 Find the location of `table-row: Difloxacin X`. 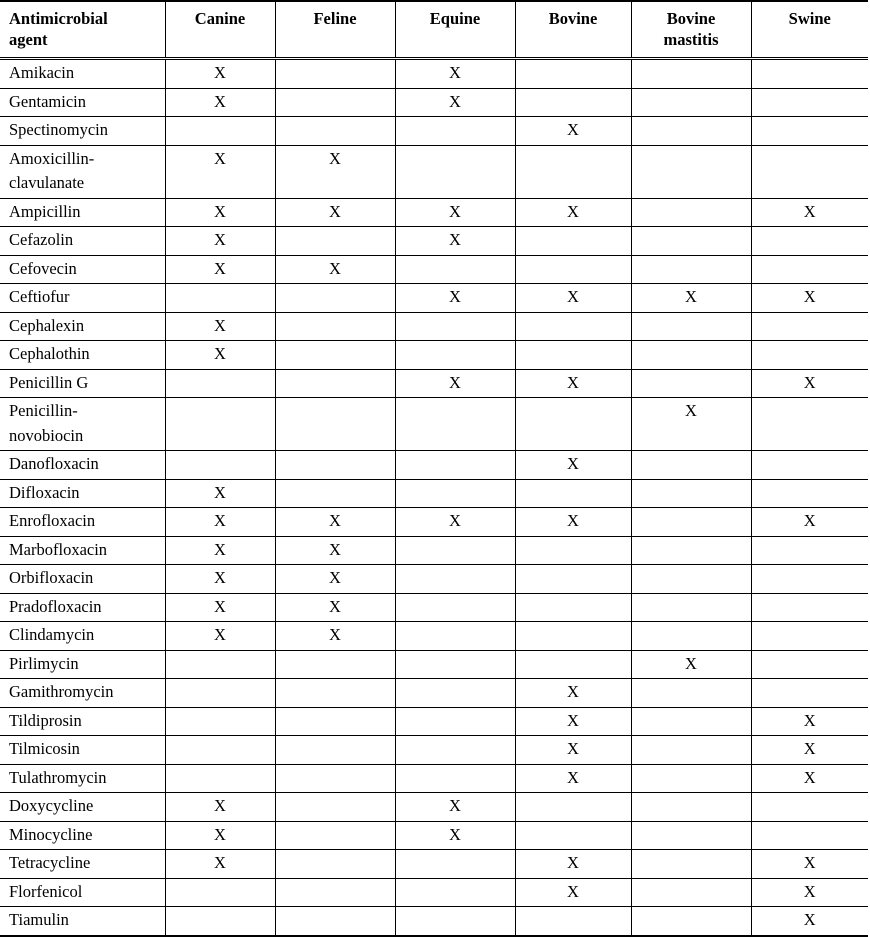

table-row: Difloxacin X is located at coordinates (434, 493).